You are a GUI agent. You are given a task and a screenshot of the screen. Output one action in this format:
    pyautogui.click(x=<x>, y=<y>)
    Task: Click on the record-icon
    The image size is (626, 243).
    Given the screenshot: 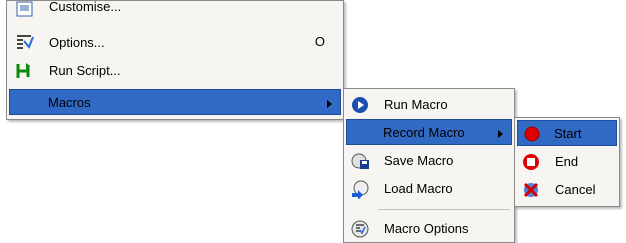 What is the action you would take?
    pyautogui.click(x=532, y=134)
    